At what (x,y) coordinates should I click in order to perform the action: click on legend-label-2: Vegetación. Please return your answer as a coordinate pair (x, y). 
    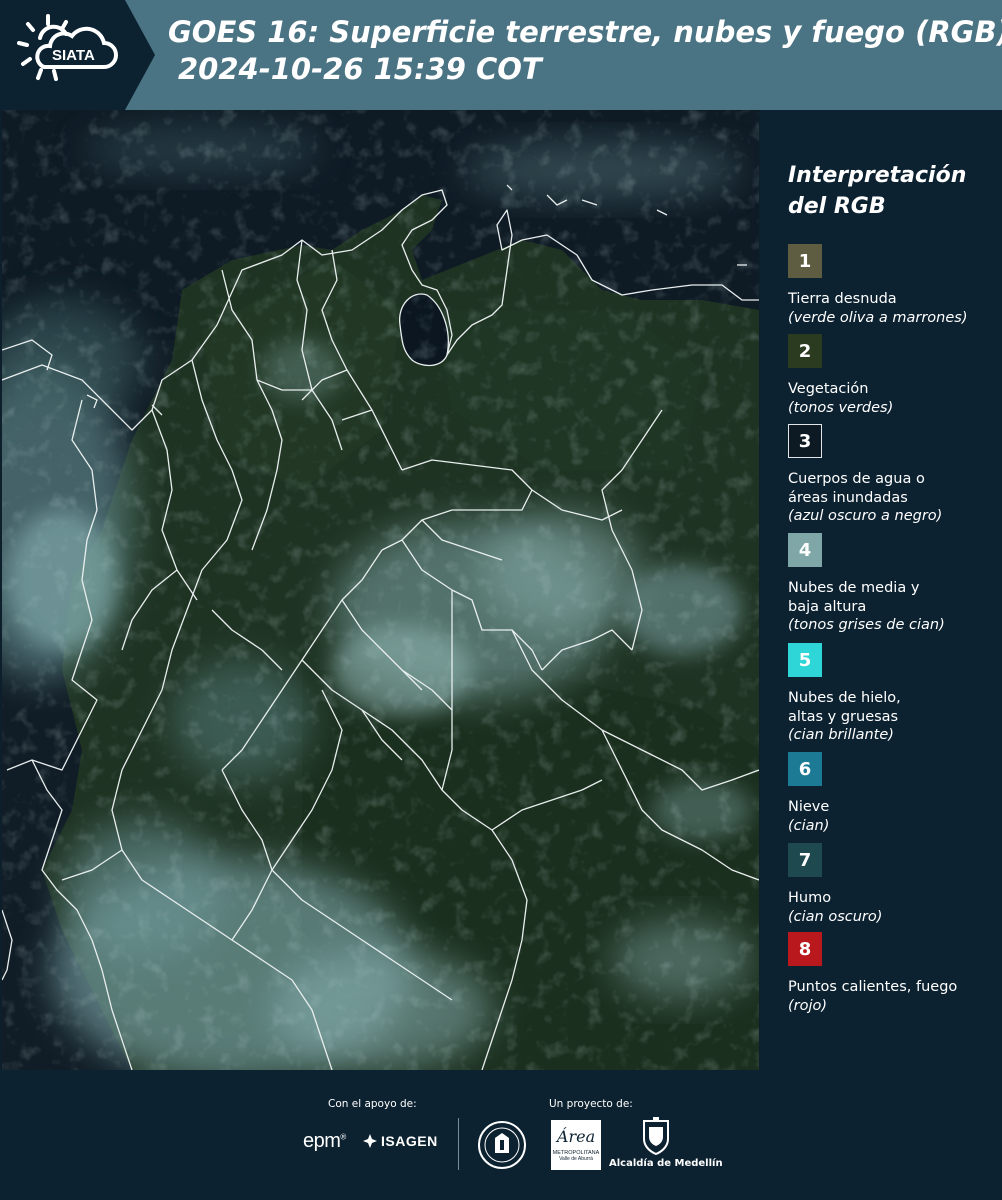
    Looking at the image, I should click on (828, 389).